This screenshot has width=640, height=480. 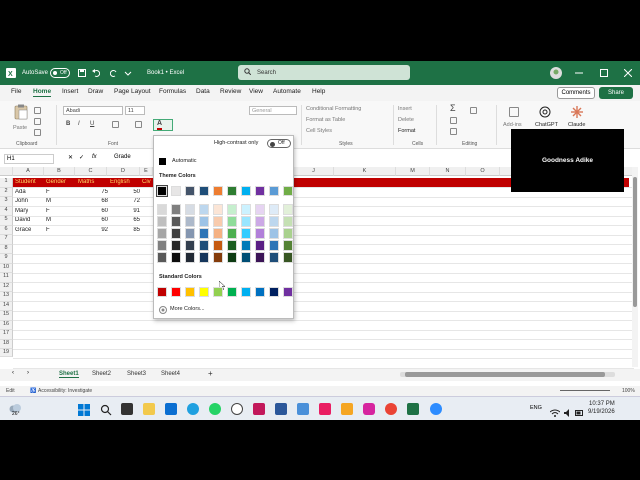 I want to click on chatgpt-button: ChatGPT, so click(x=546, y=125).